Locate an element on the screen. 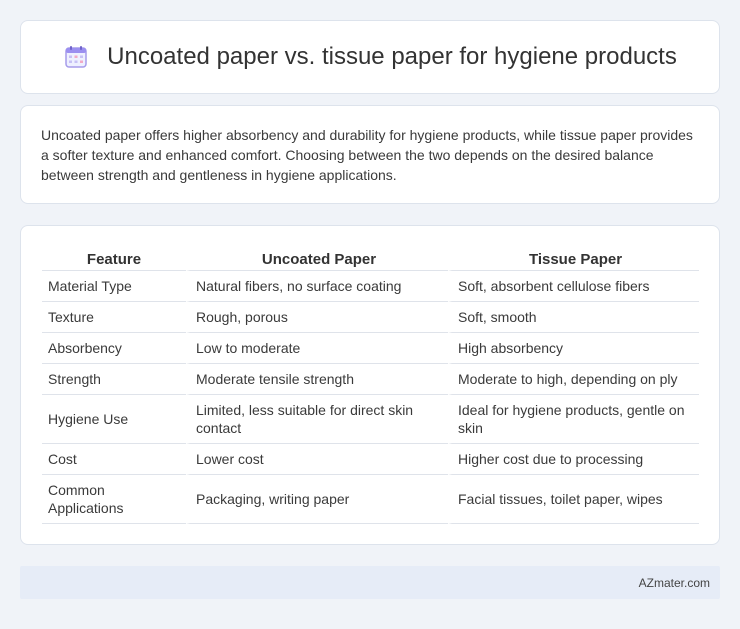 The image size is (740, 629). uncoated-paper-cell: Moderate tensile strength is located at coordinates (317, 379).